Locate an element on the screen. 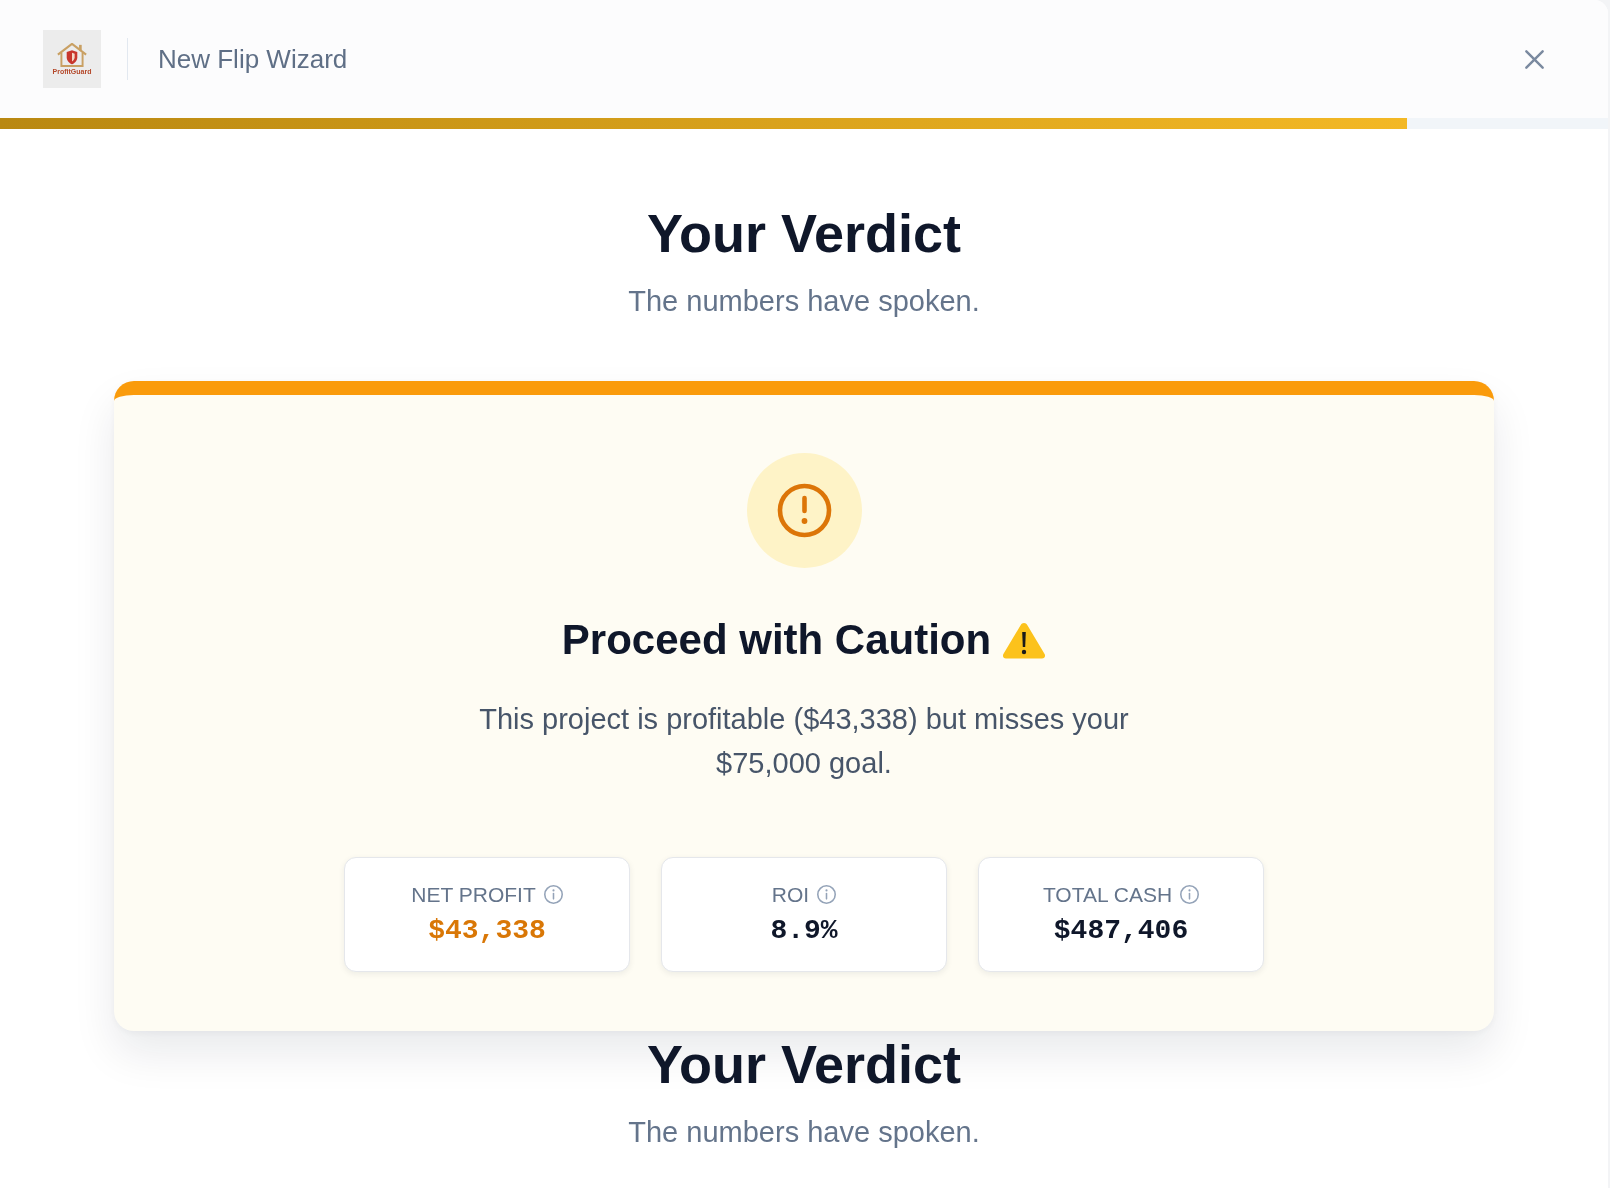  metric-value: 8.9% is located at coordinates (804, 930).